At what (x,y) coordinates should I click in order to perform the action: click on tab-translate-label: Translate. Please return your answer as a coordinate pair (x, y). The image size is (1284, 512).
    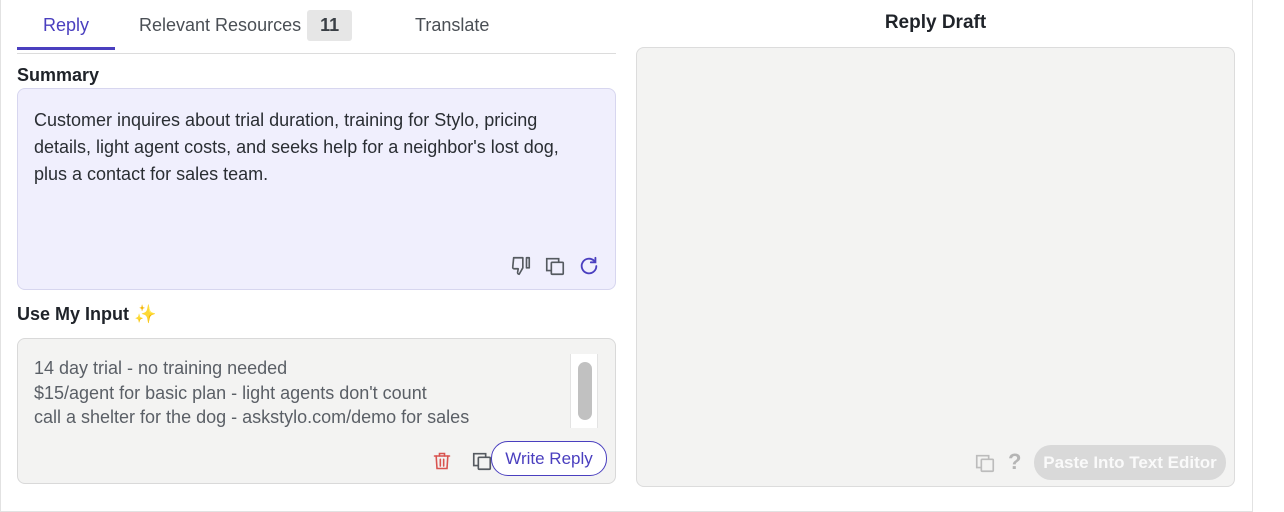
    Looking at the image, I should click on (452, 25).